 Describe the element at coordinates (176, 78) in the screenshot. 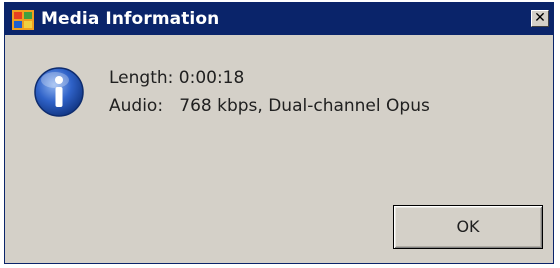

I see `length-line: Length: 0:00:18` at that location.